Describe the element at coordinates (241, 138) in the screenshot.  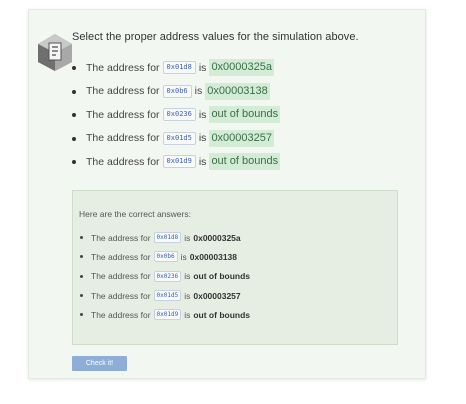
I see `answer-select: 0x00003257` at that location.